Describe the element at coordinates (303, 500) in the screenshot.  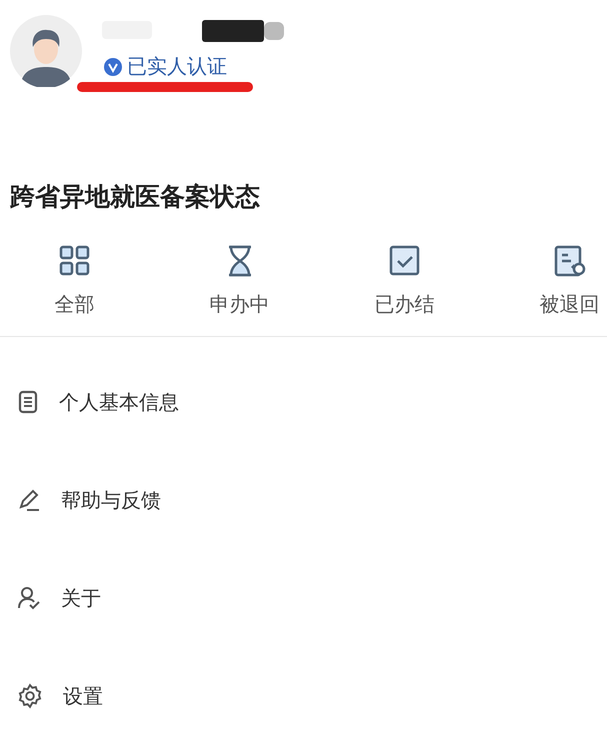
I see `menu-item: 帮助与反馈` at that location.